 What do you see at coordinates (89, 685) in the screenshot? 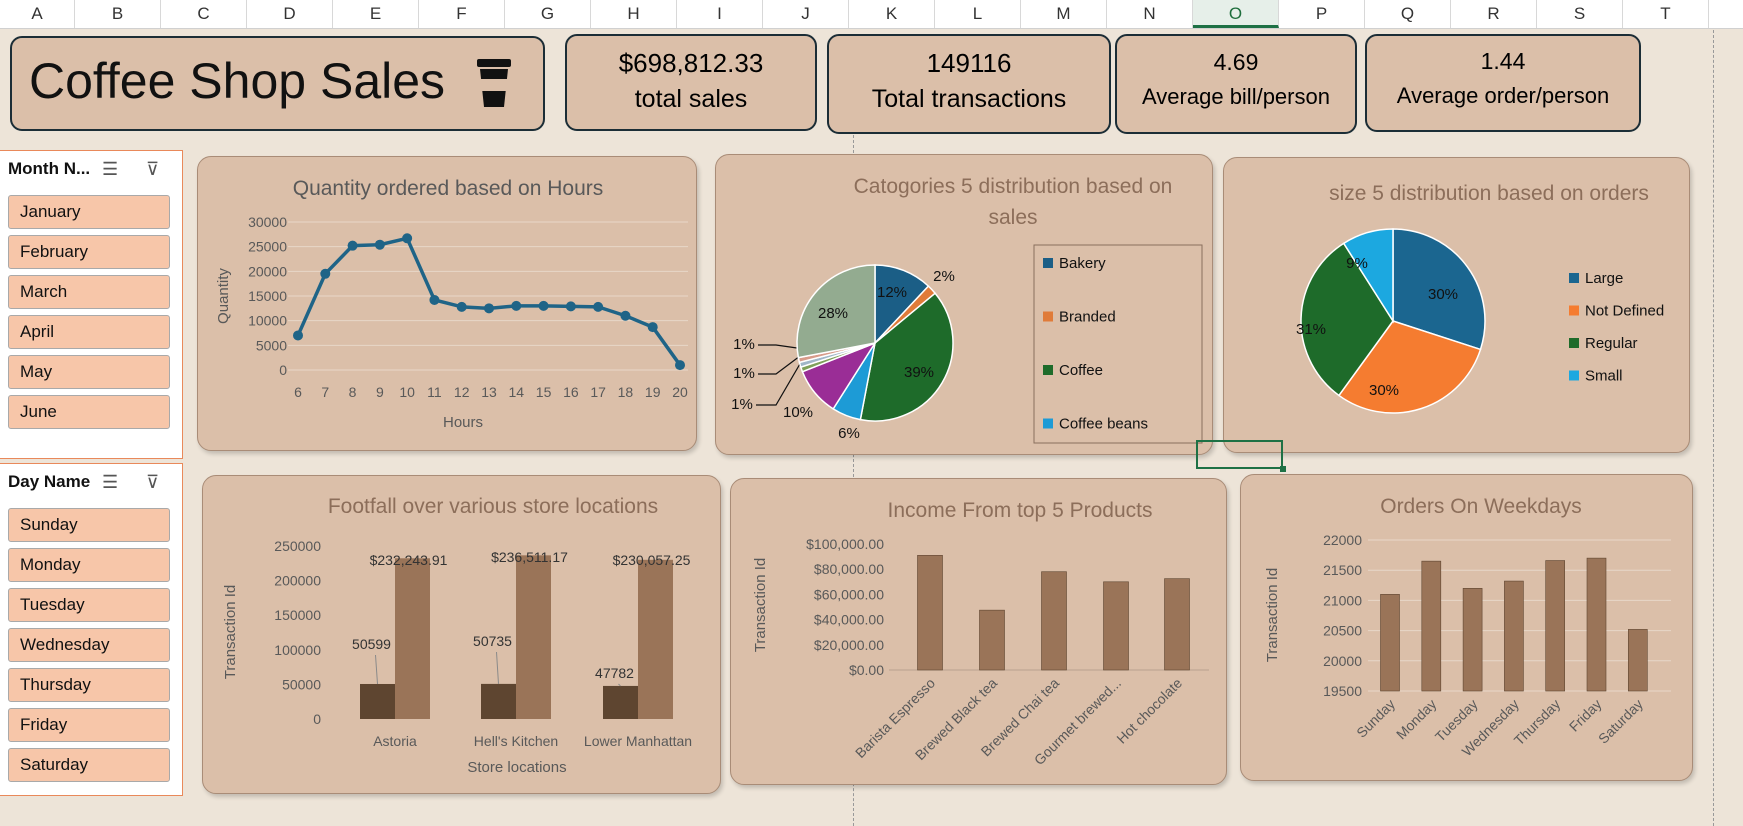
I see `day-item: Thursday` at bounding box center [89, 685].